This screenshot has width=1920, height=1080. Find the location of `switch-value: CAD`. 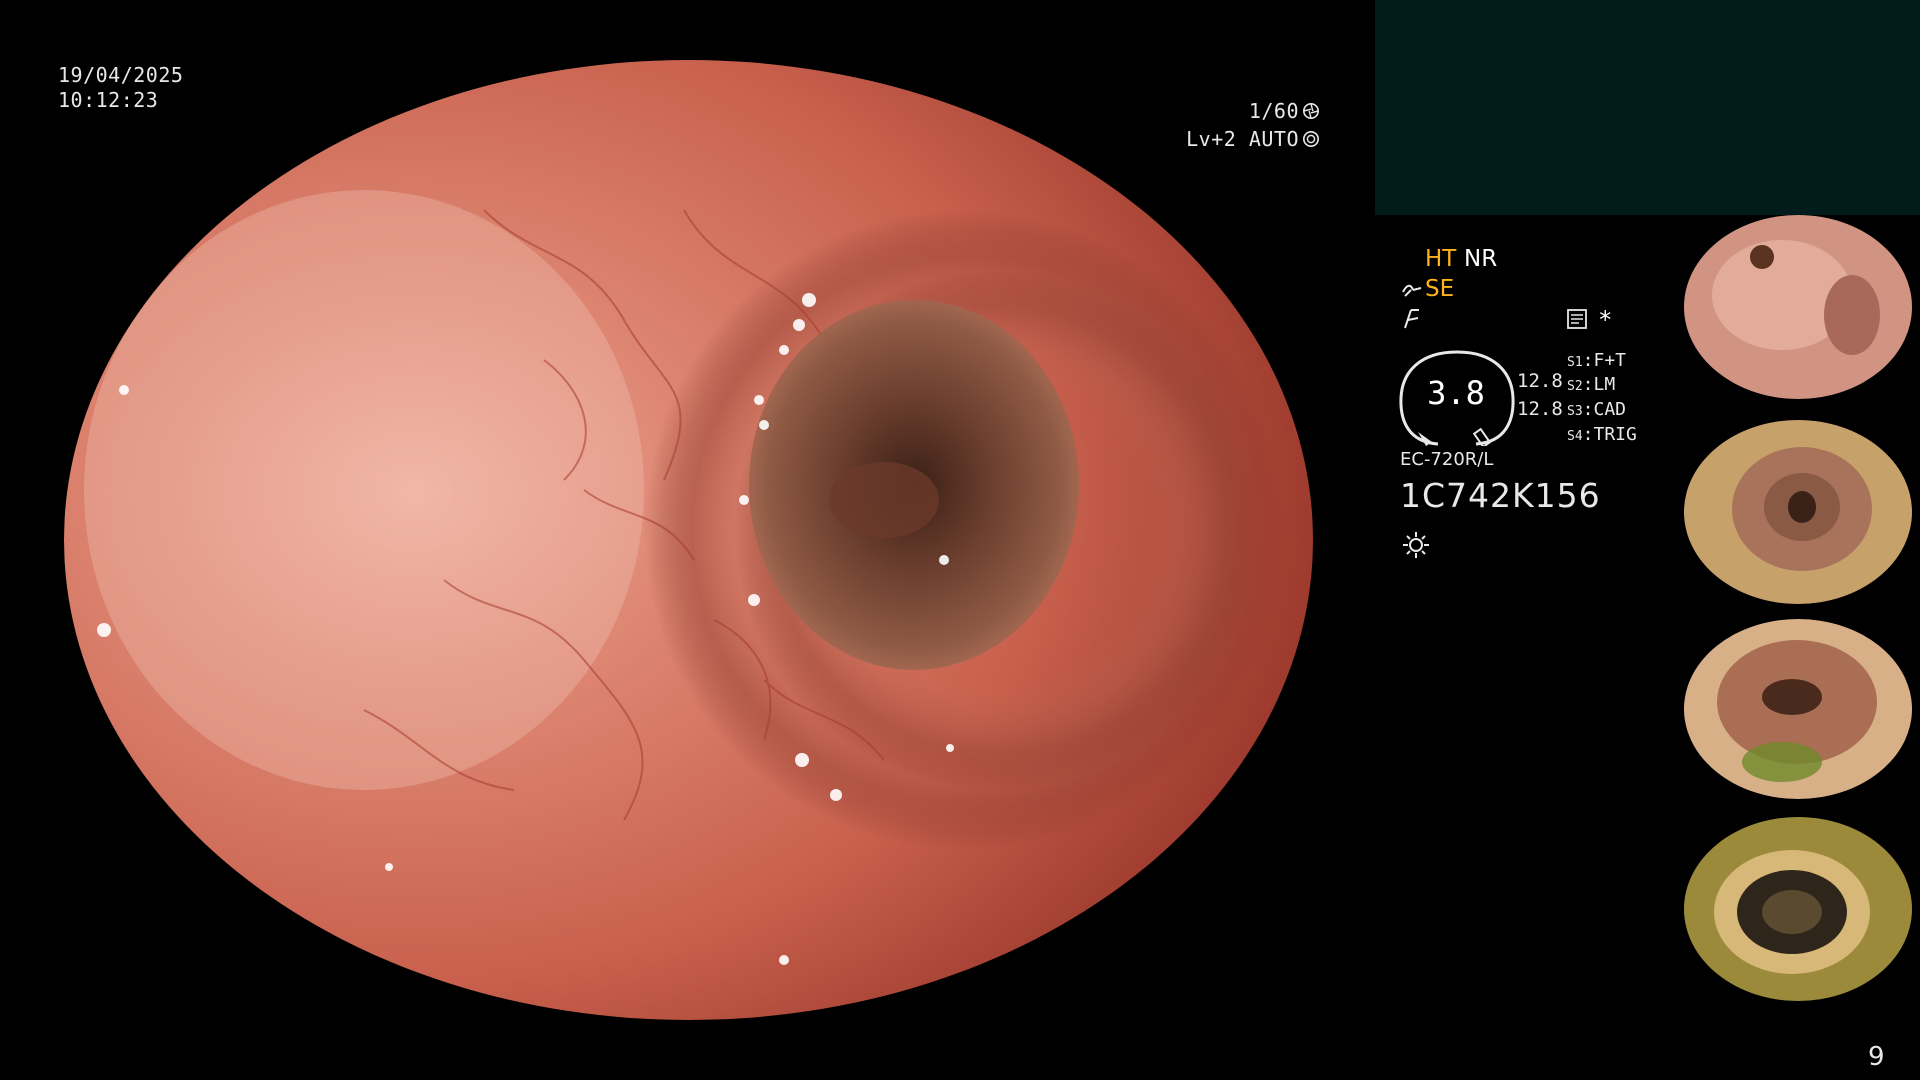

switch-value: CAD is located at coordinates (1610, 409).